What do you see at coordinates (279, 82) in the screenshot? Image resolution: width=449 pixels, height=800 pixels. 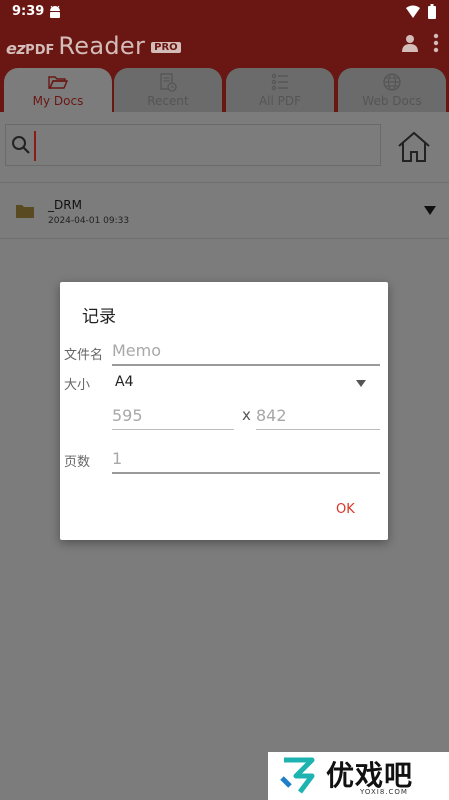 I see `list-icon` at bounding box center [279, 82].